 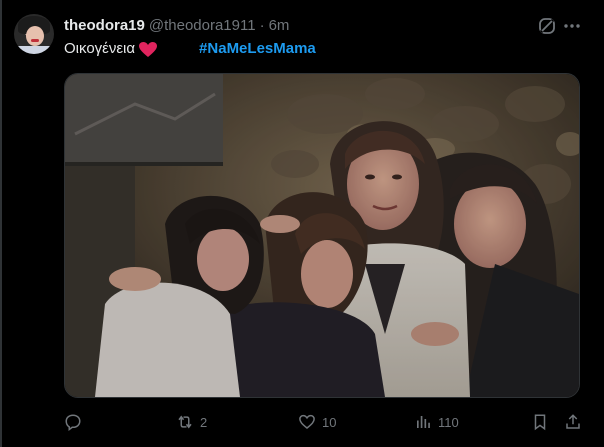 What do you see at coordinates (448, 422) in the screenshot?
I see `views-count: 110` at bounding box center [448, 422].